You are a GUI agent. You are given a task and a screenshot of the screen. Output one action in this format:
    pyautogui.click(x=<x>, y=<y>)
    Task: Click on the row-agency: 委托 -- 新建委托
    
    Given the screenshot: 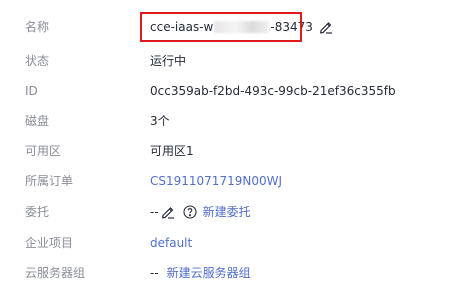 What is the action you would take?
    pyautogui.click(x=236, y=212)
    